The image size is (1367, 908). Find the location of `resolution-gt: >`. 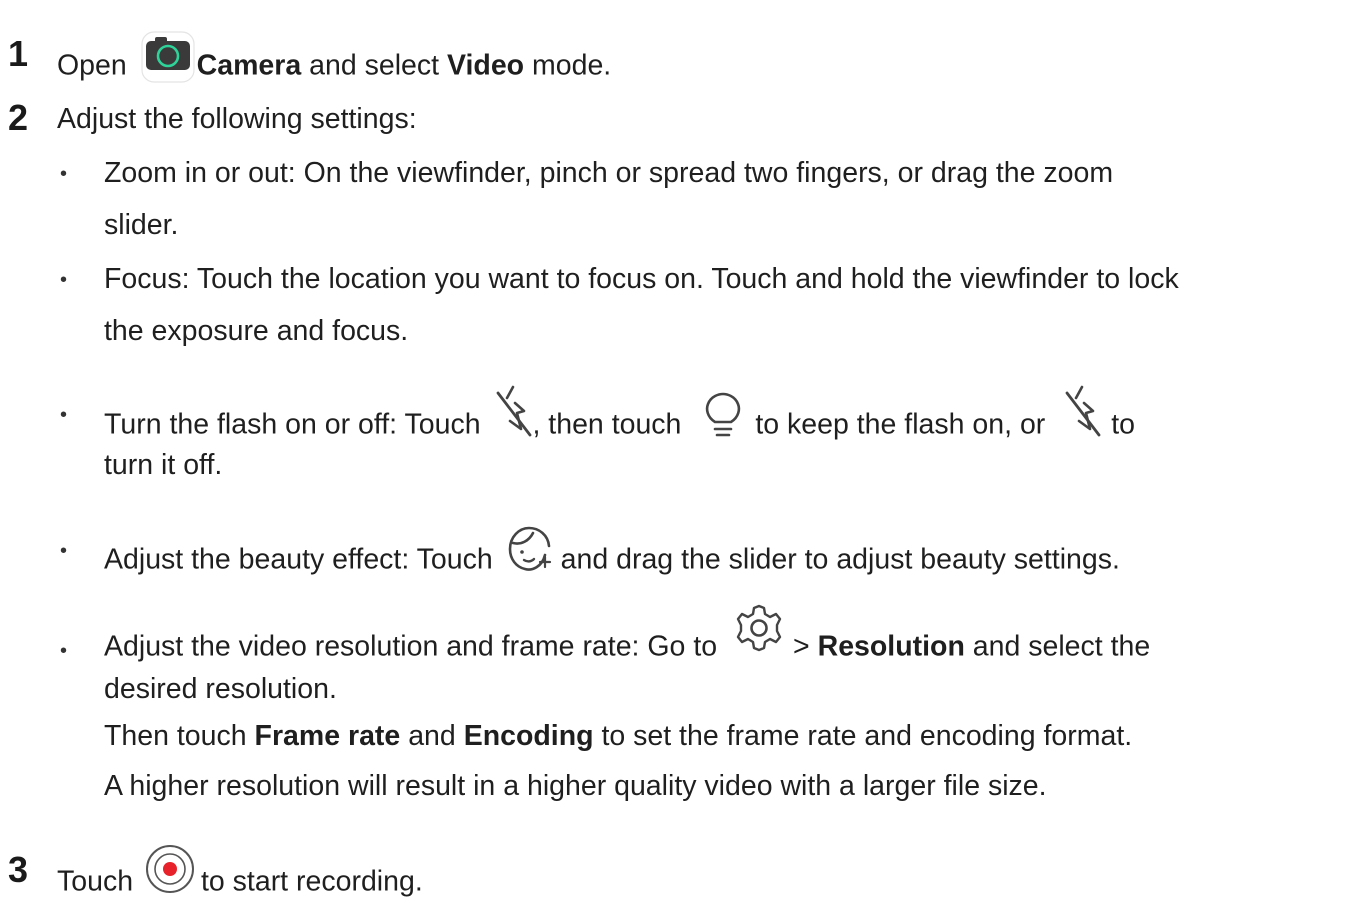

resolution-gt: > is located at coordinates (801, 646).